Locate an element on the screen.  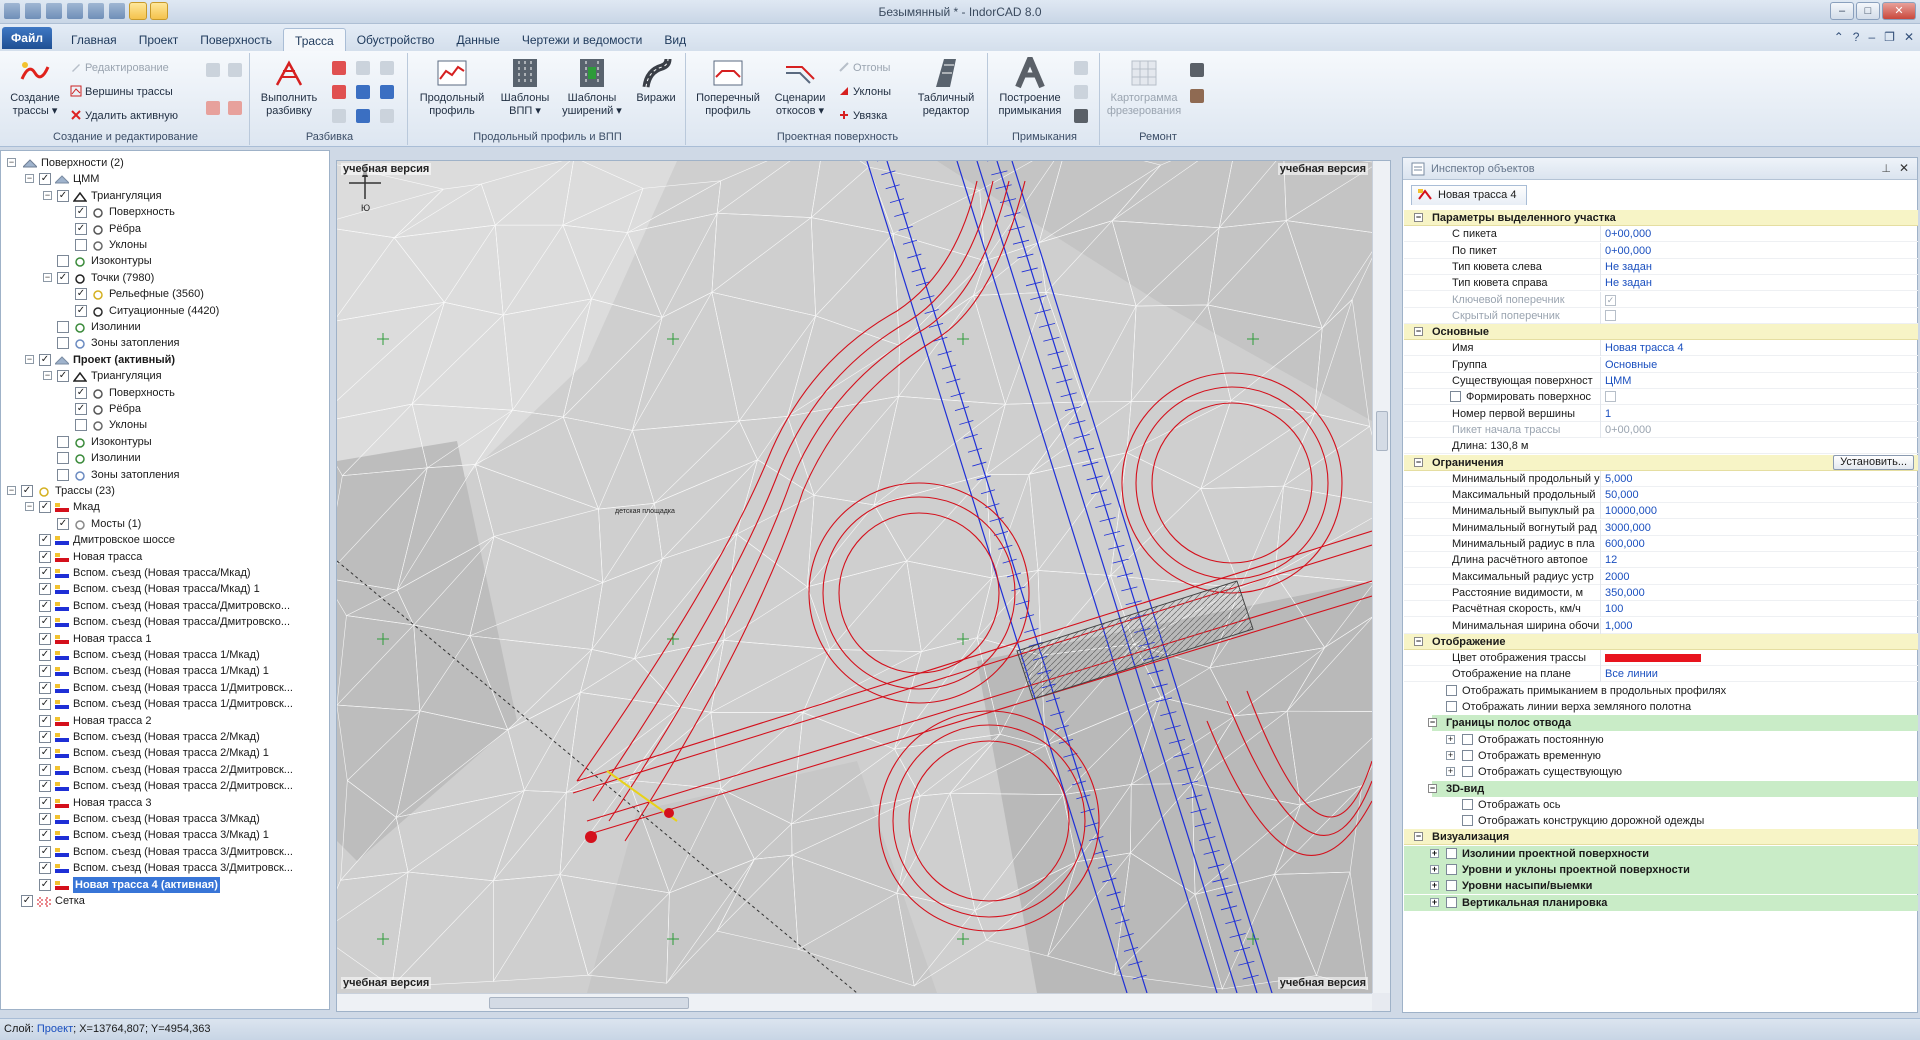
maximize-button: □ is located at coordinates (1868, 11).